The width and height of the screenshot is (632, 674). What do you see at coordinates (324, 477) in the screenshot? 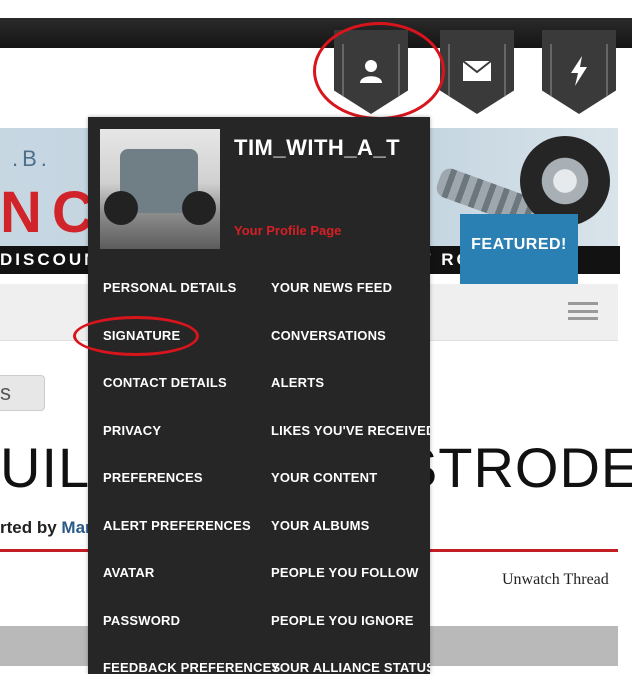
I see `menu-item-your-content: YOUR CONTENT` at bounding box center [324, 477].